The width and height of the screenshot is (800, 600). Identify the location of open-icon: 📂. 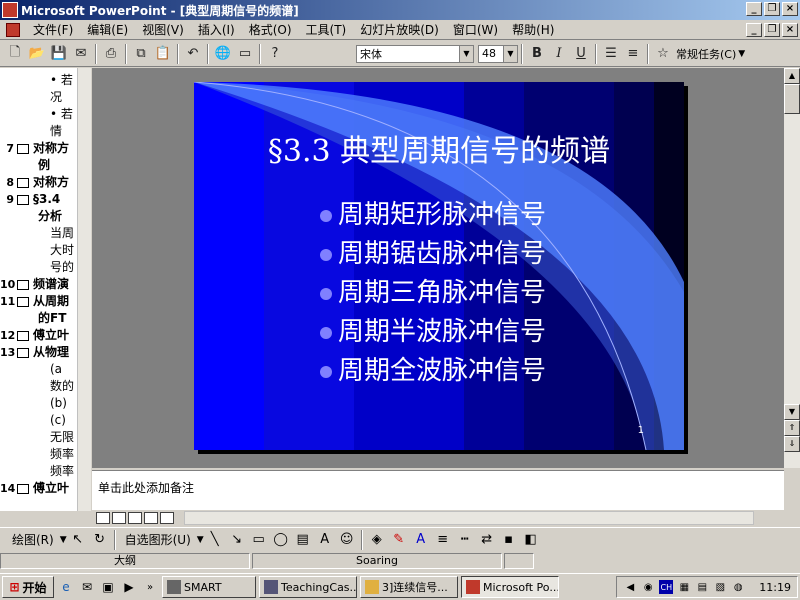
(37, 54).